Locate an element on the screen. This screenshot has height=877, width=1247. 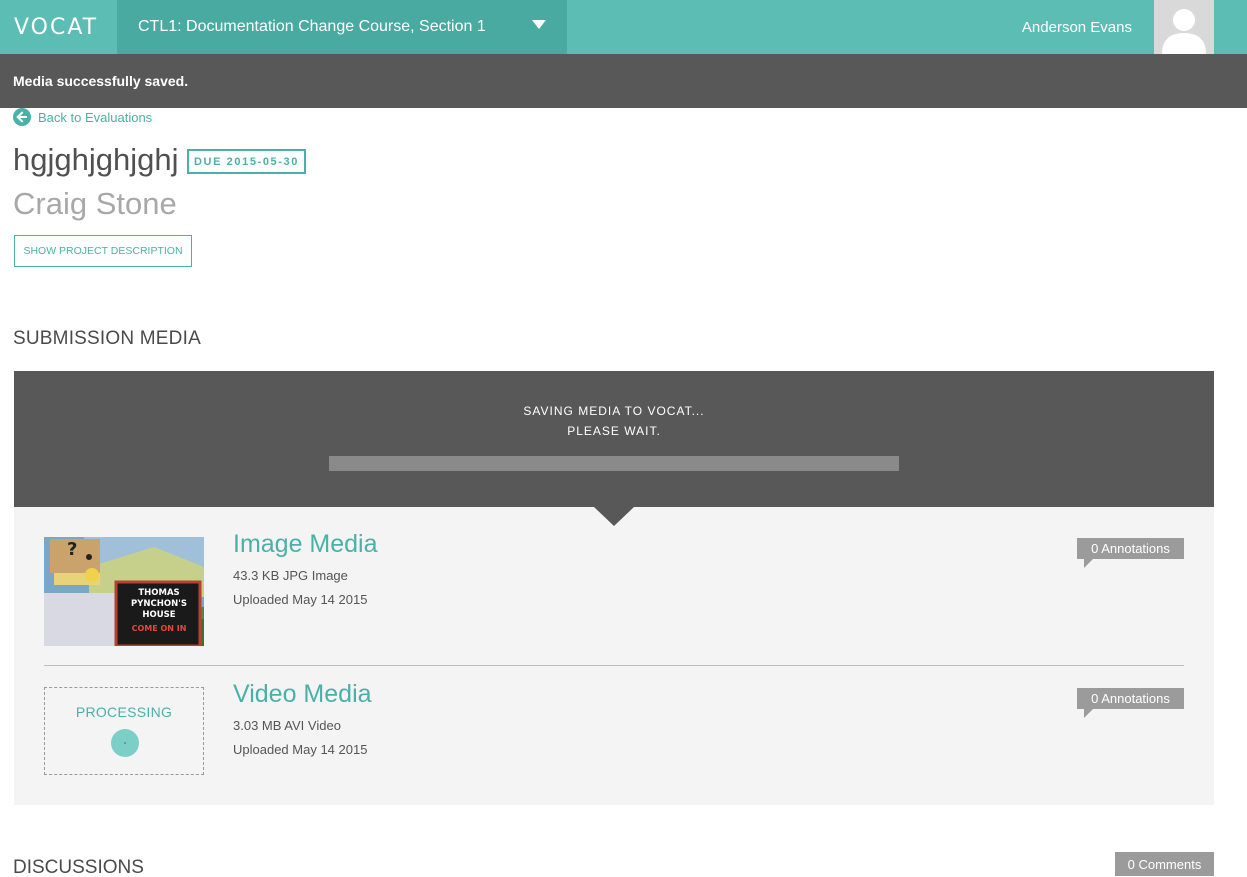
image-annotations-badge: 0 Annotations is located at coordinates (1130, 553).